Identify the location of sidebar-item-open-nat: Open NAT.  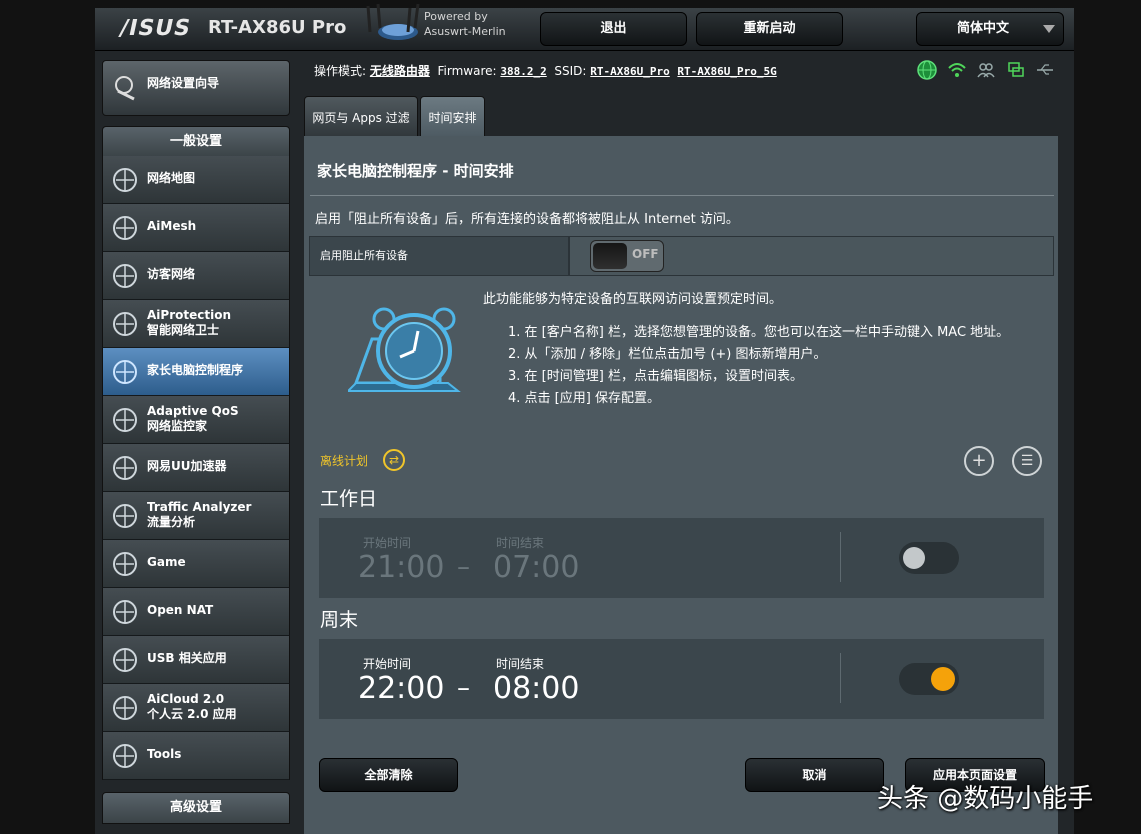
(196, 612).